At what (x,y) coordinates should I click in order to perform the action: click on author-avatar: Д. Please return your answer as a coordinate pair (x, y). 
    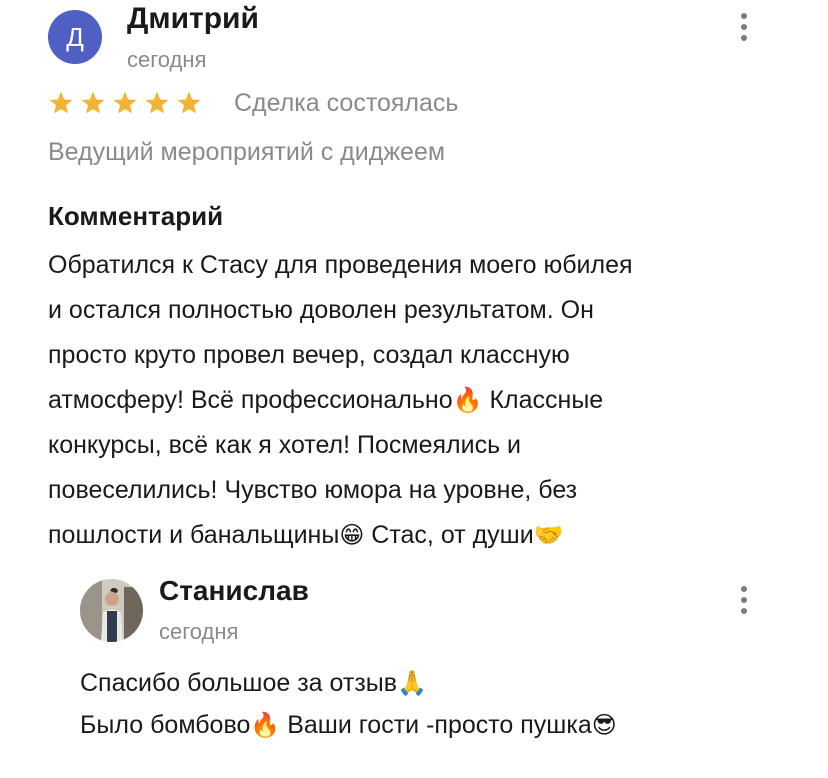
    Looking at the image, I should click on (75, 37).